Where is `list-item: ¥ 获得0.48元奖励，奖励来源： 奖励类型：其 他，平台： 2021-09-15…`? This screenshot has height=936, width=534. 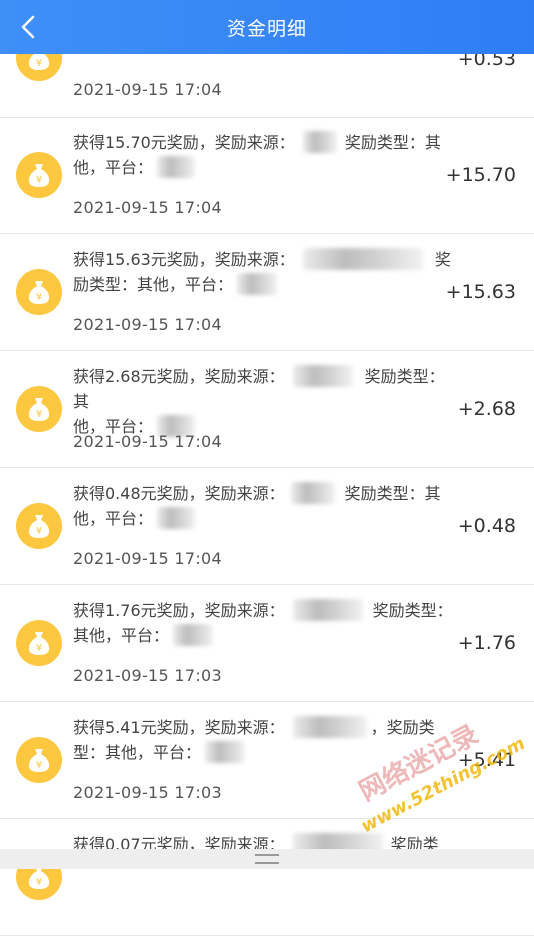 list-item: ¥ 获得0.48元奖励，奖励来源： 奖励类型：其 他，平台： 2021-09-15… is located at coordinates (267, 527).